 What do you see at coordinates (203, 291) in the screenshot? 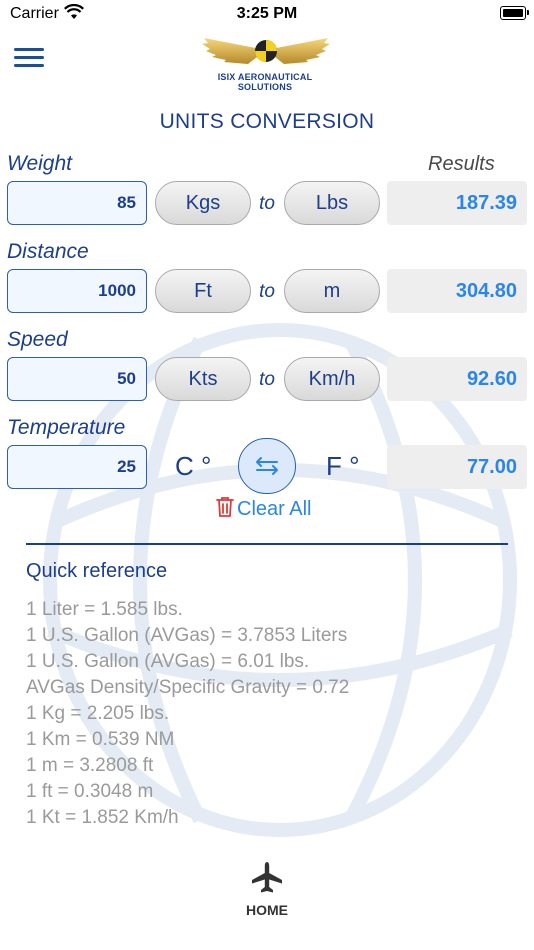
I see `distance-from-unit-button: Ft` at bounding box center [203, 291].